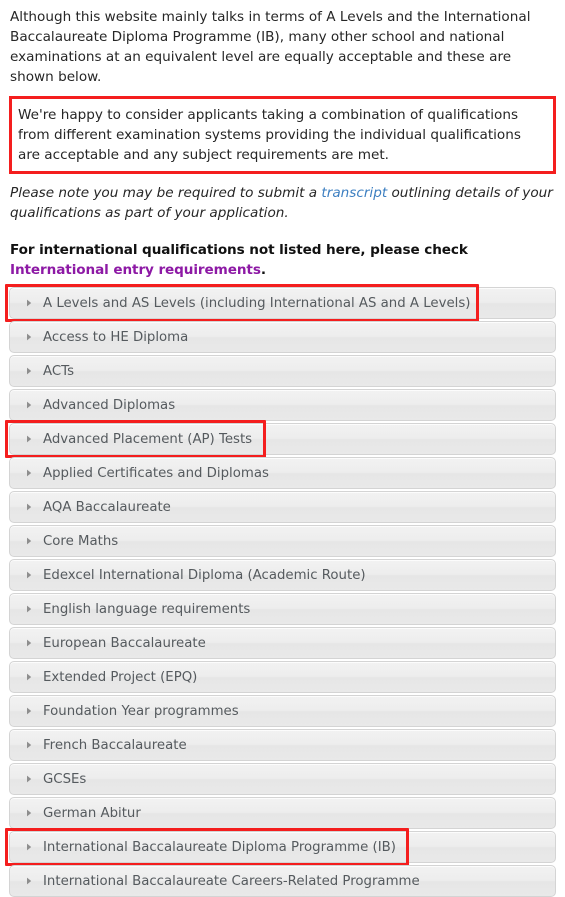 The width and height of the screenshot is (565, 897). What do you see at coordinates (141, 711) in the screenshot?
I see `accordion-item-label: Foundation Year programmes` at bounding box center [141, 711].